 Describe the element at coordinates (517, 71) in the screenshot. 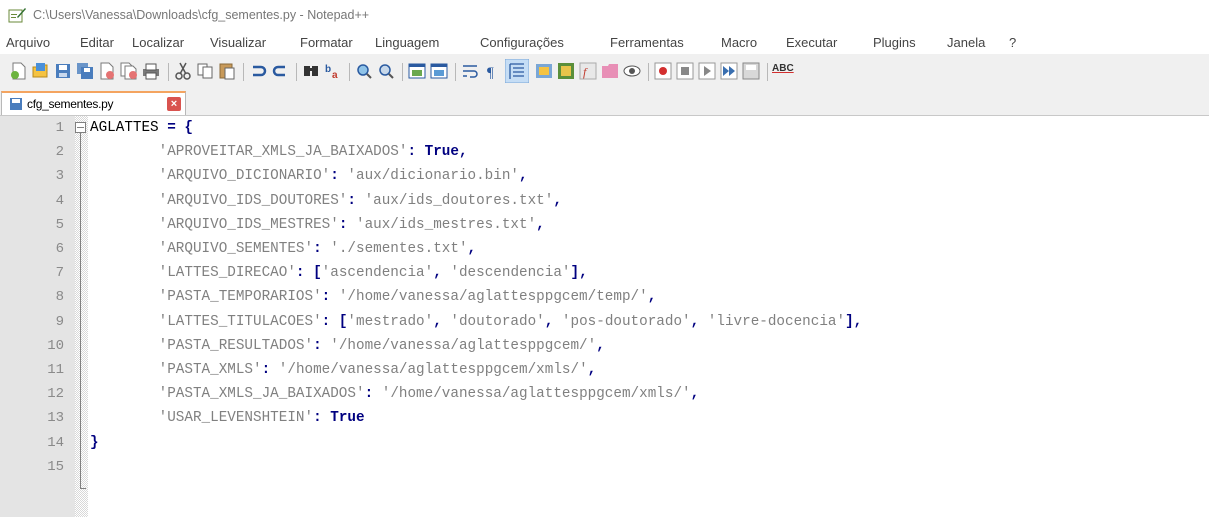

I see `indent-guide-icon` at that location.